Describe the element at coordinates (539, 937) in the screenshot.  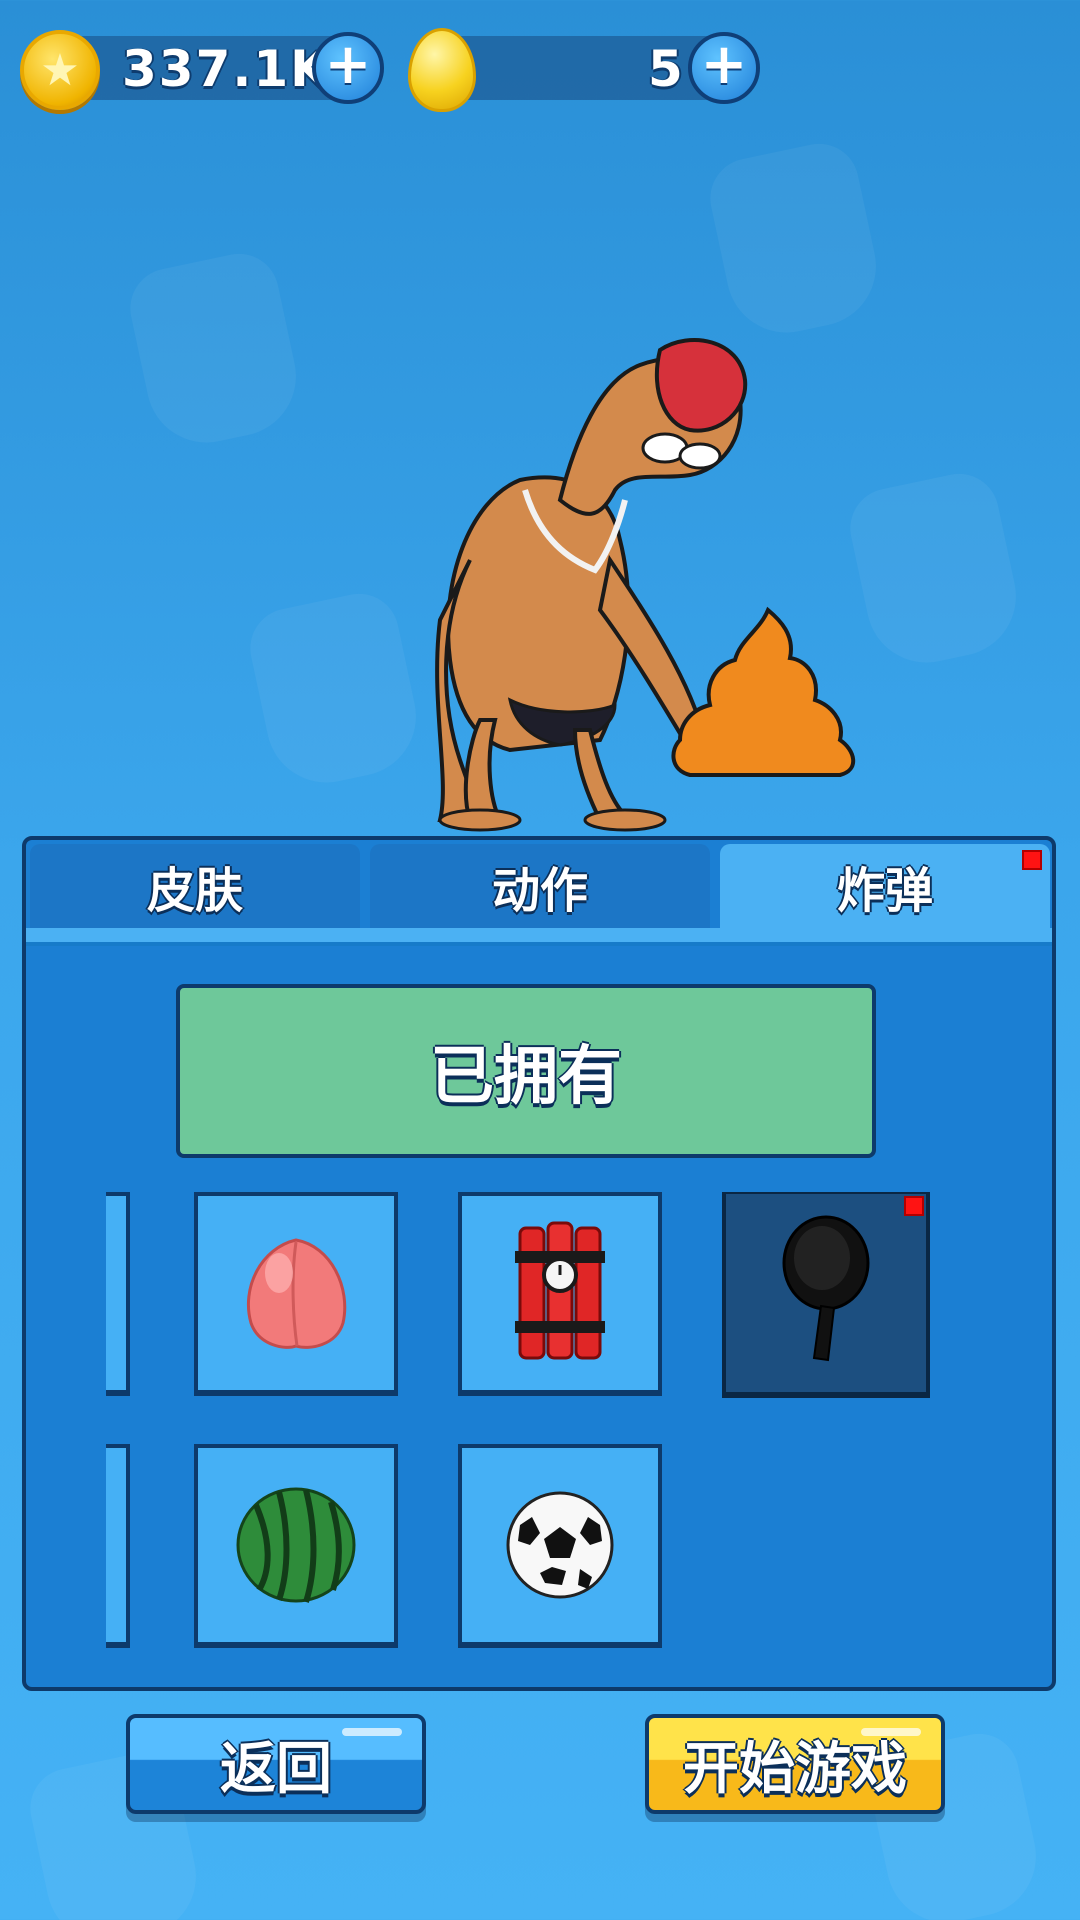
I see `tab-underline` at that location.